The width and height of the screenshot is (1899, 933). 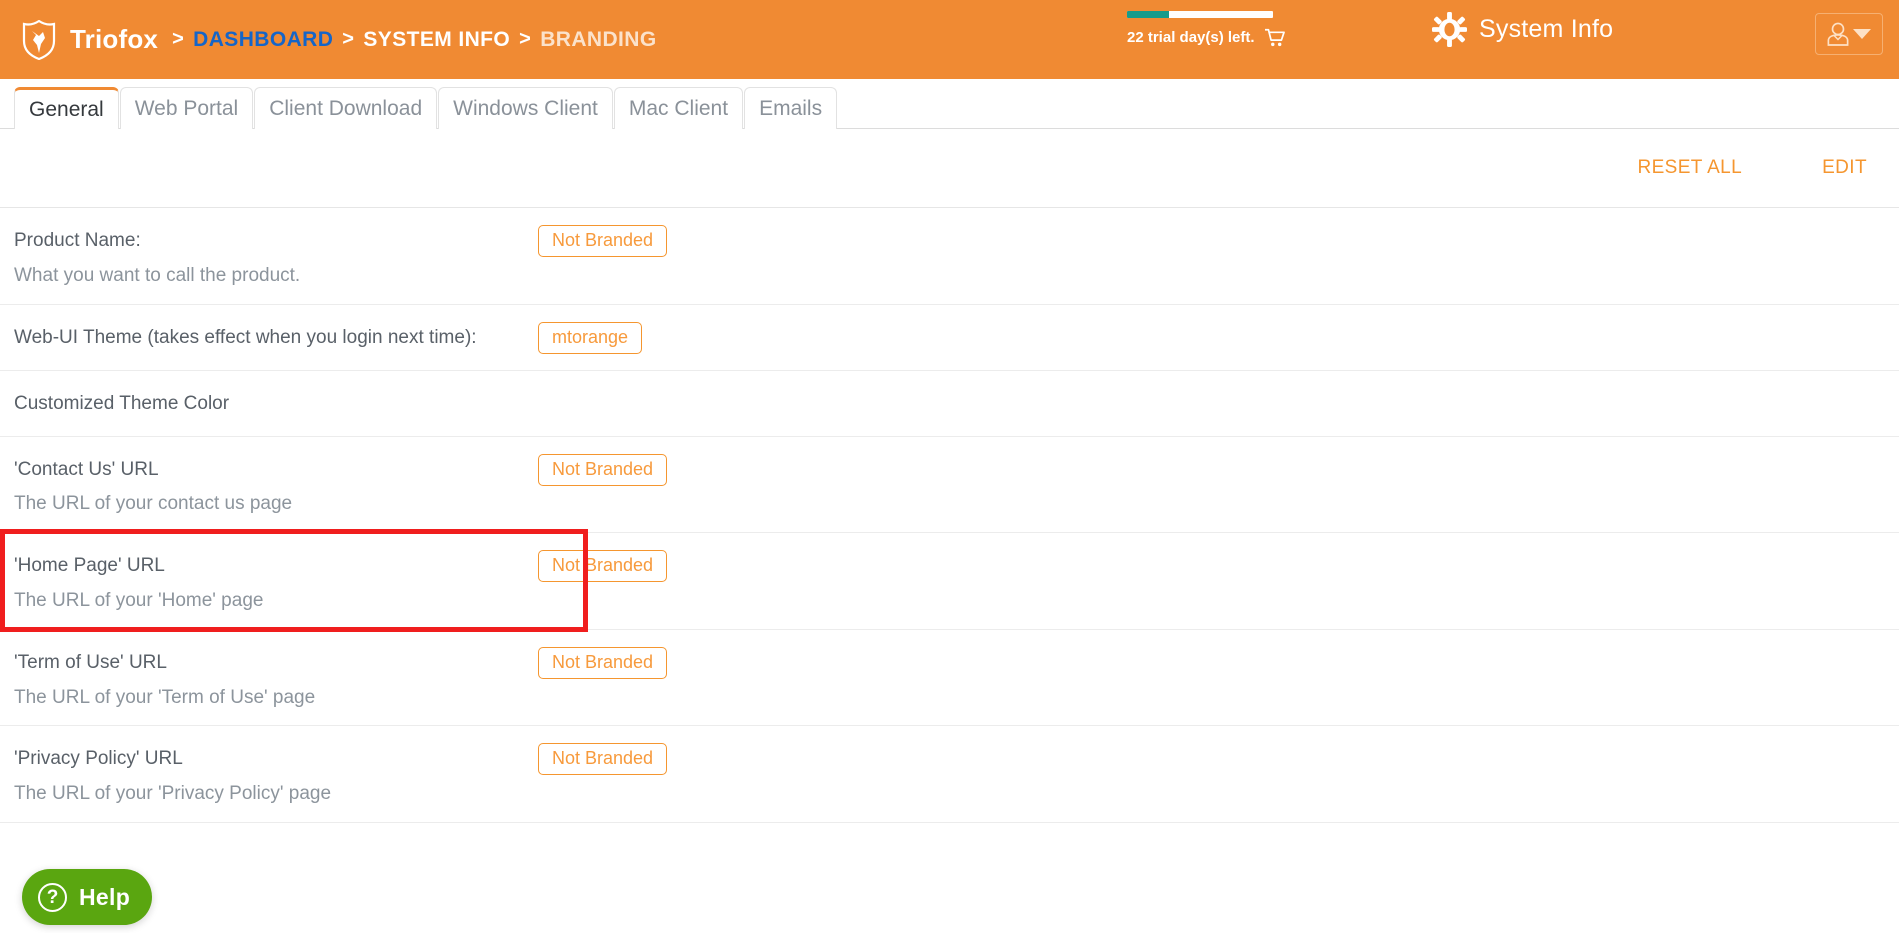 What do you see at coordinates (346, 108) in the screenshot?
I see `tab-client-download: Client Download` at bounding box center [346, 108].